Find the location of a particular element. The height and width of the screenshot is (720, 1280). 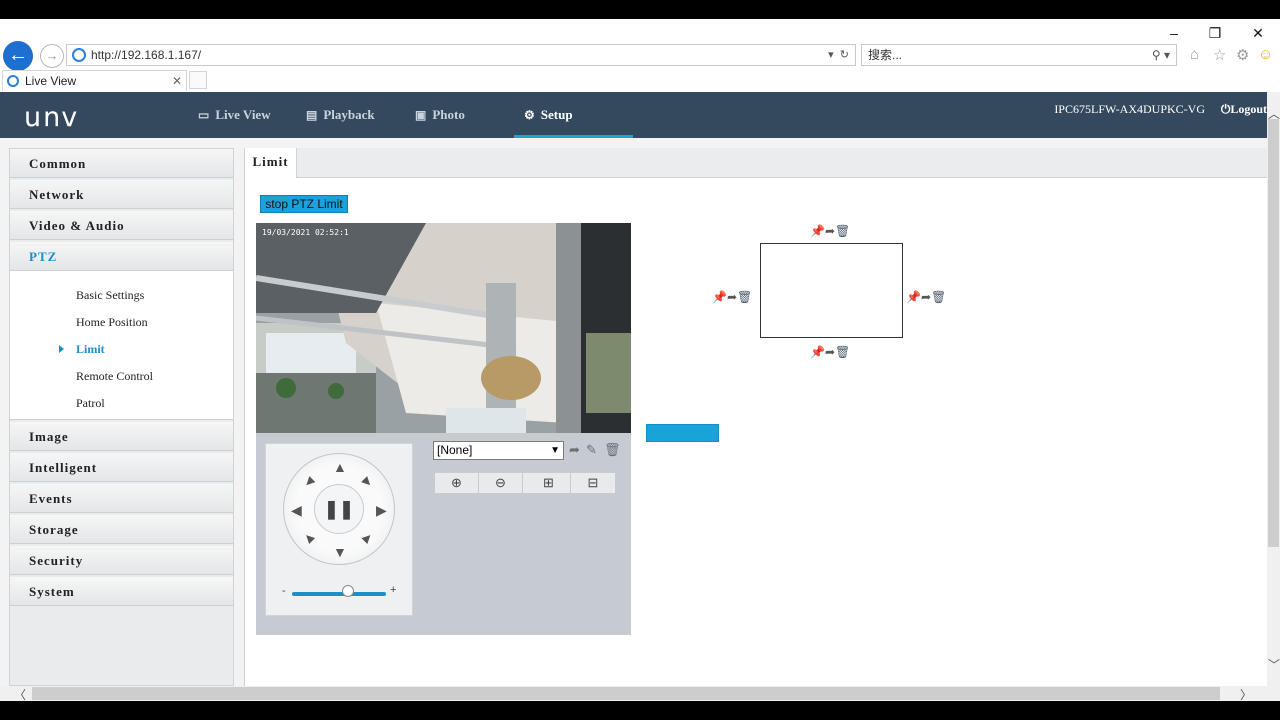

goto-bottom-limit-icon: ➦ is located at coordinates (830, 352).